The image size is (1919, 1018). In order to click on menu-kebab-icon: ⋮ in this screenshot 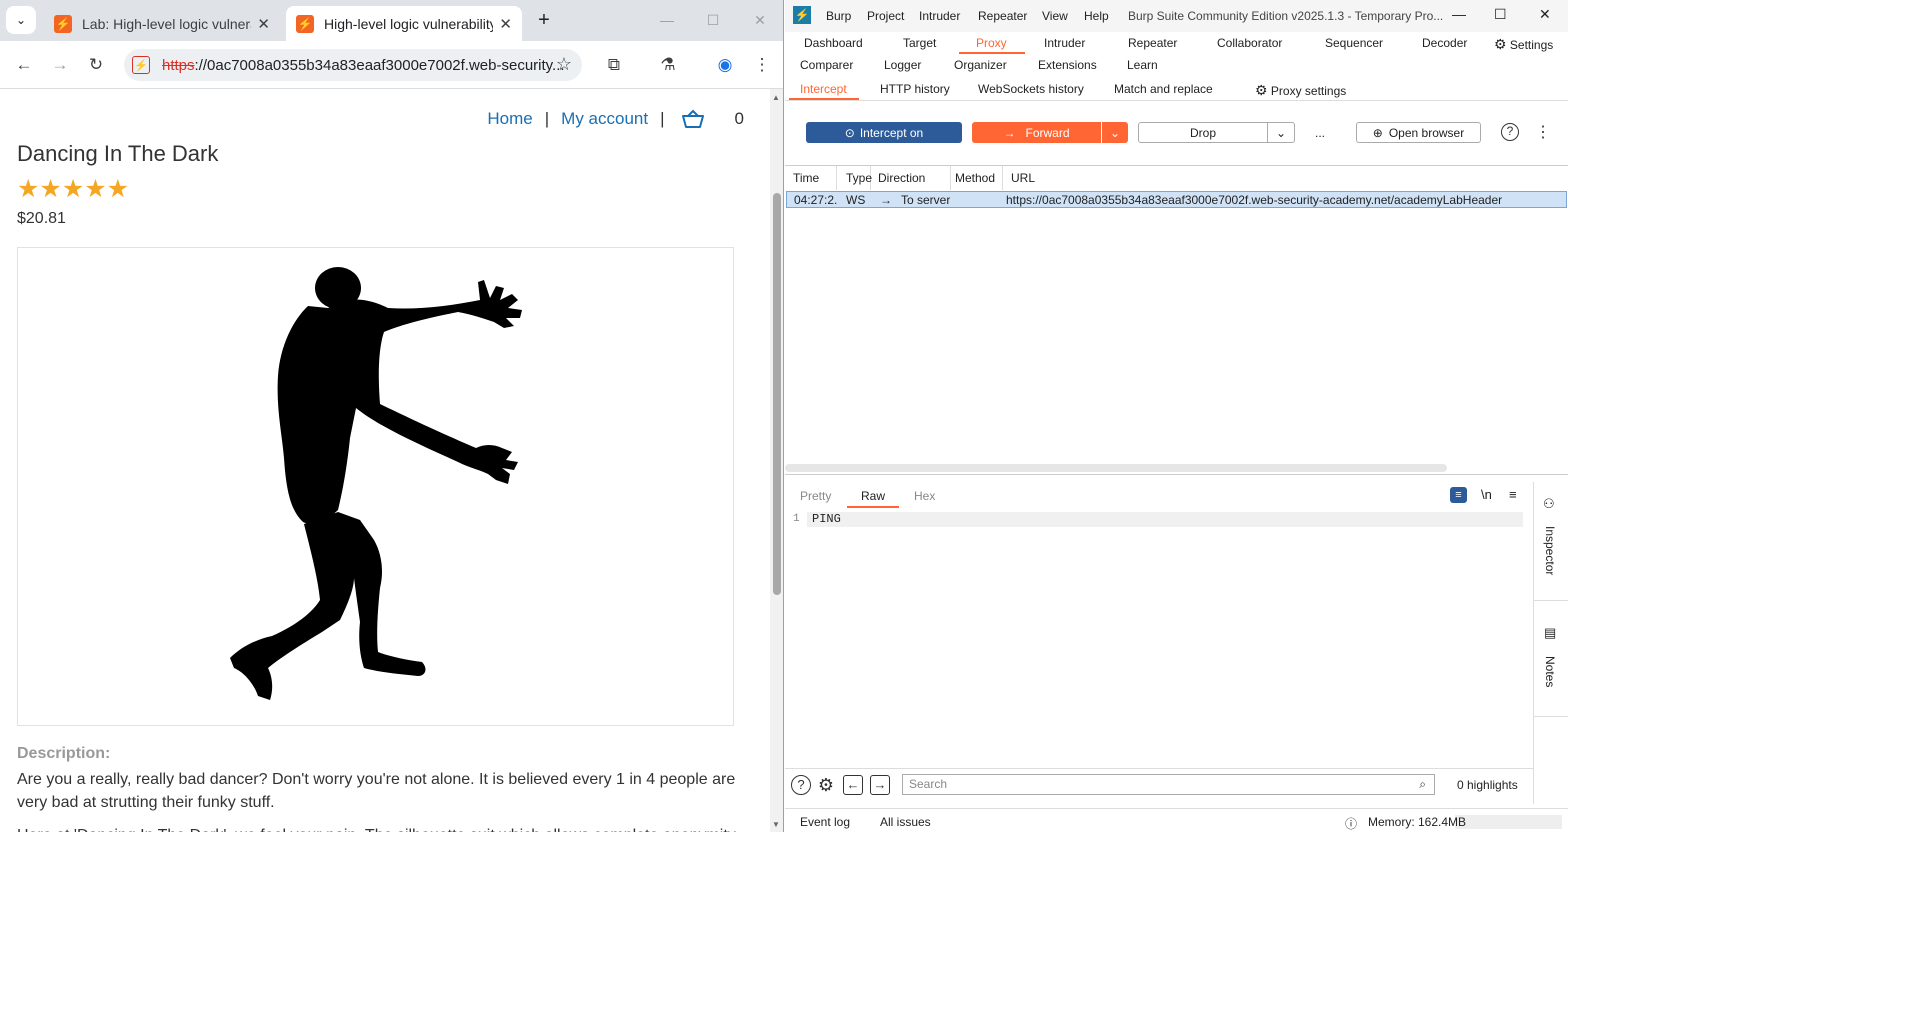, I will do `click(762, 65)`.